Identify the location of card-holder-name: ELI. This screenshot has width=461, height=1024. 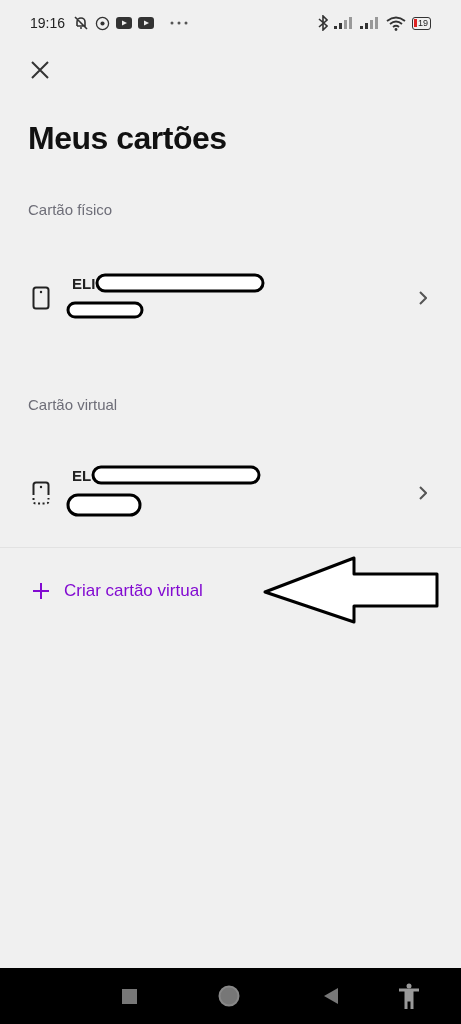
(84, 283).